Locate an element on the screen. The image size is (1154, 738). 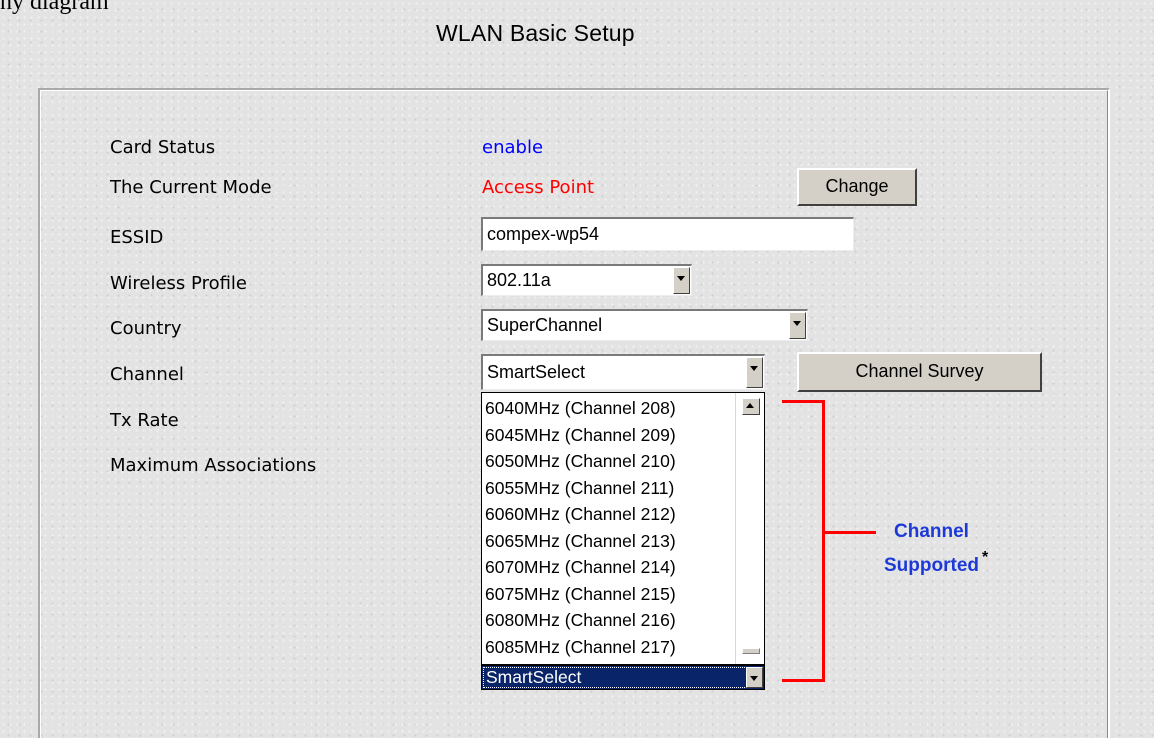
bracket-pointer-line is located at coordinates (849, 532).